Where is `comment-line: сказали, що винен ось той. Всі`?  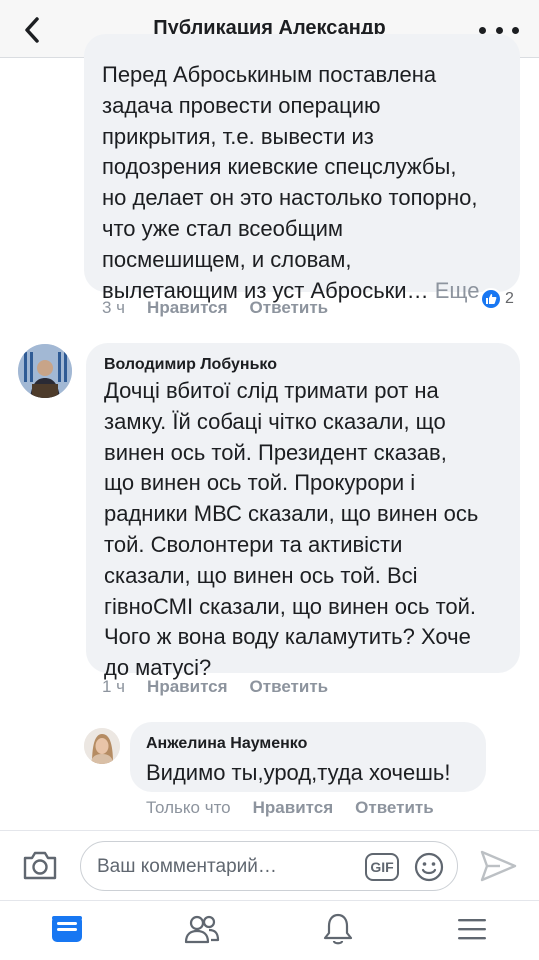 comment-line: сказали, що винен ось той. Всі is located at coordinates (261, 575).